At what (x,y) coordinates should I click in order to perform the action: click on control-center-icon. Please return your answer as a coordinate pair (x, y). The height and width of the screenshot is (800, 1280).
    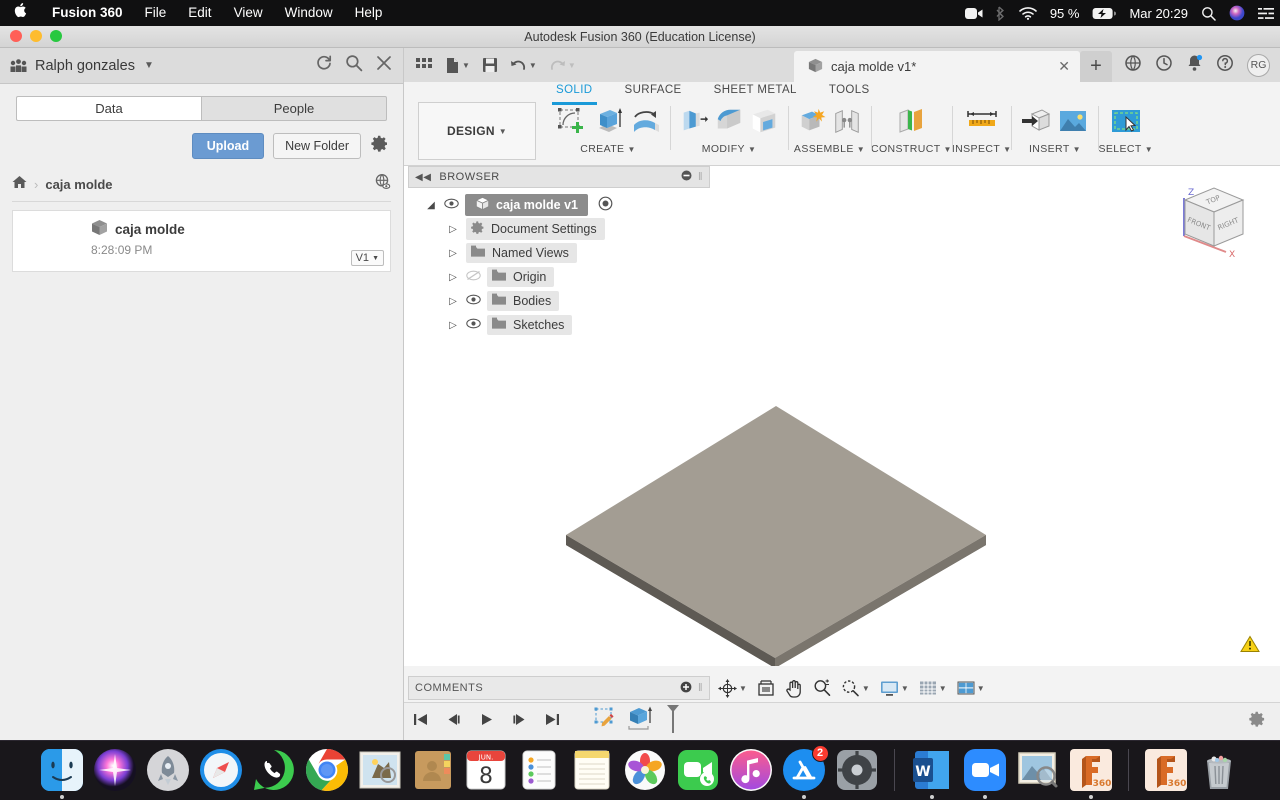
    Looking at the image, I should click on (1266, 13).